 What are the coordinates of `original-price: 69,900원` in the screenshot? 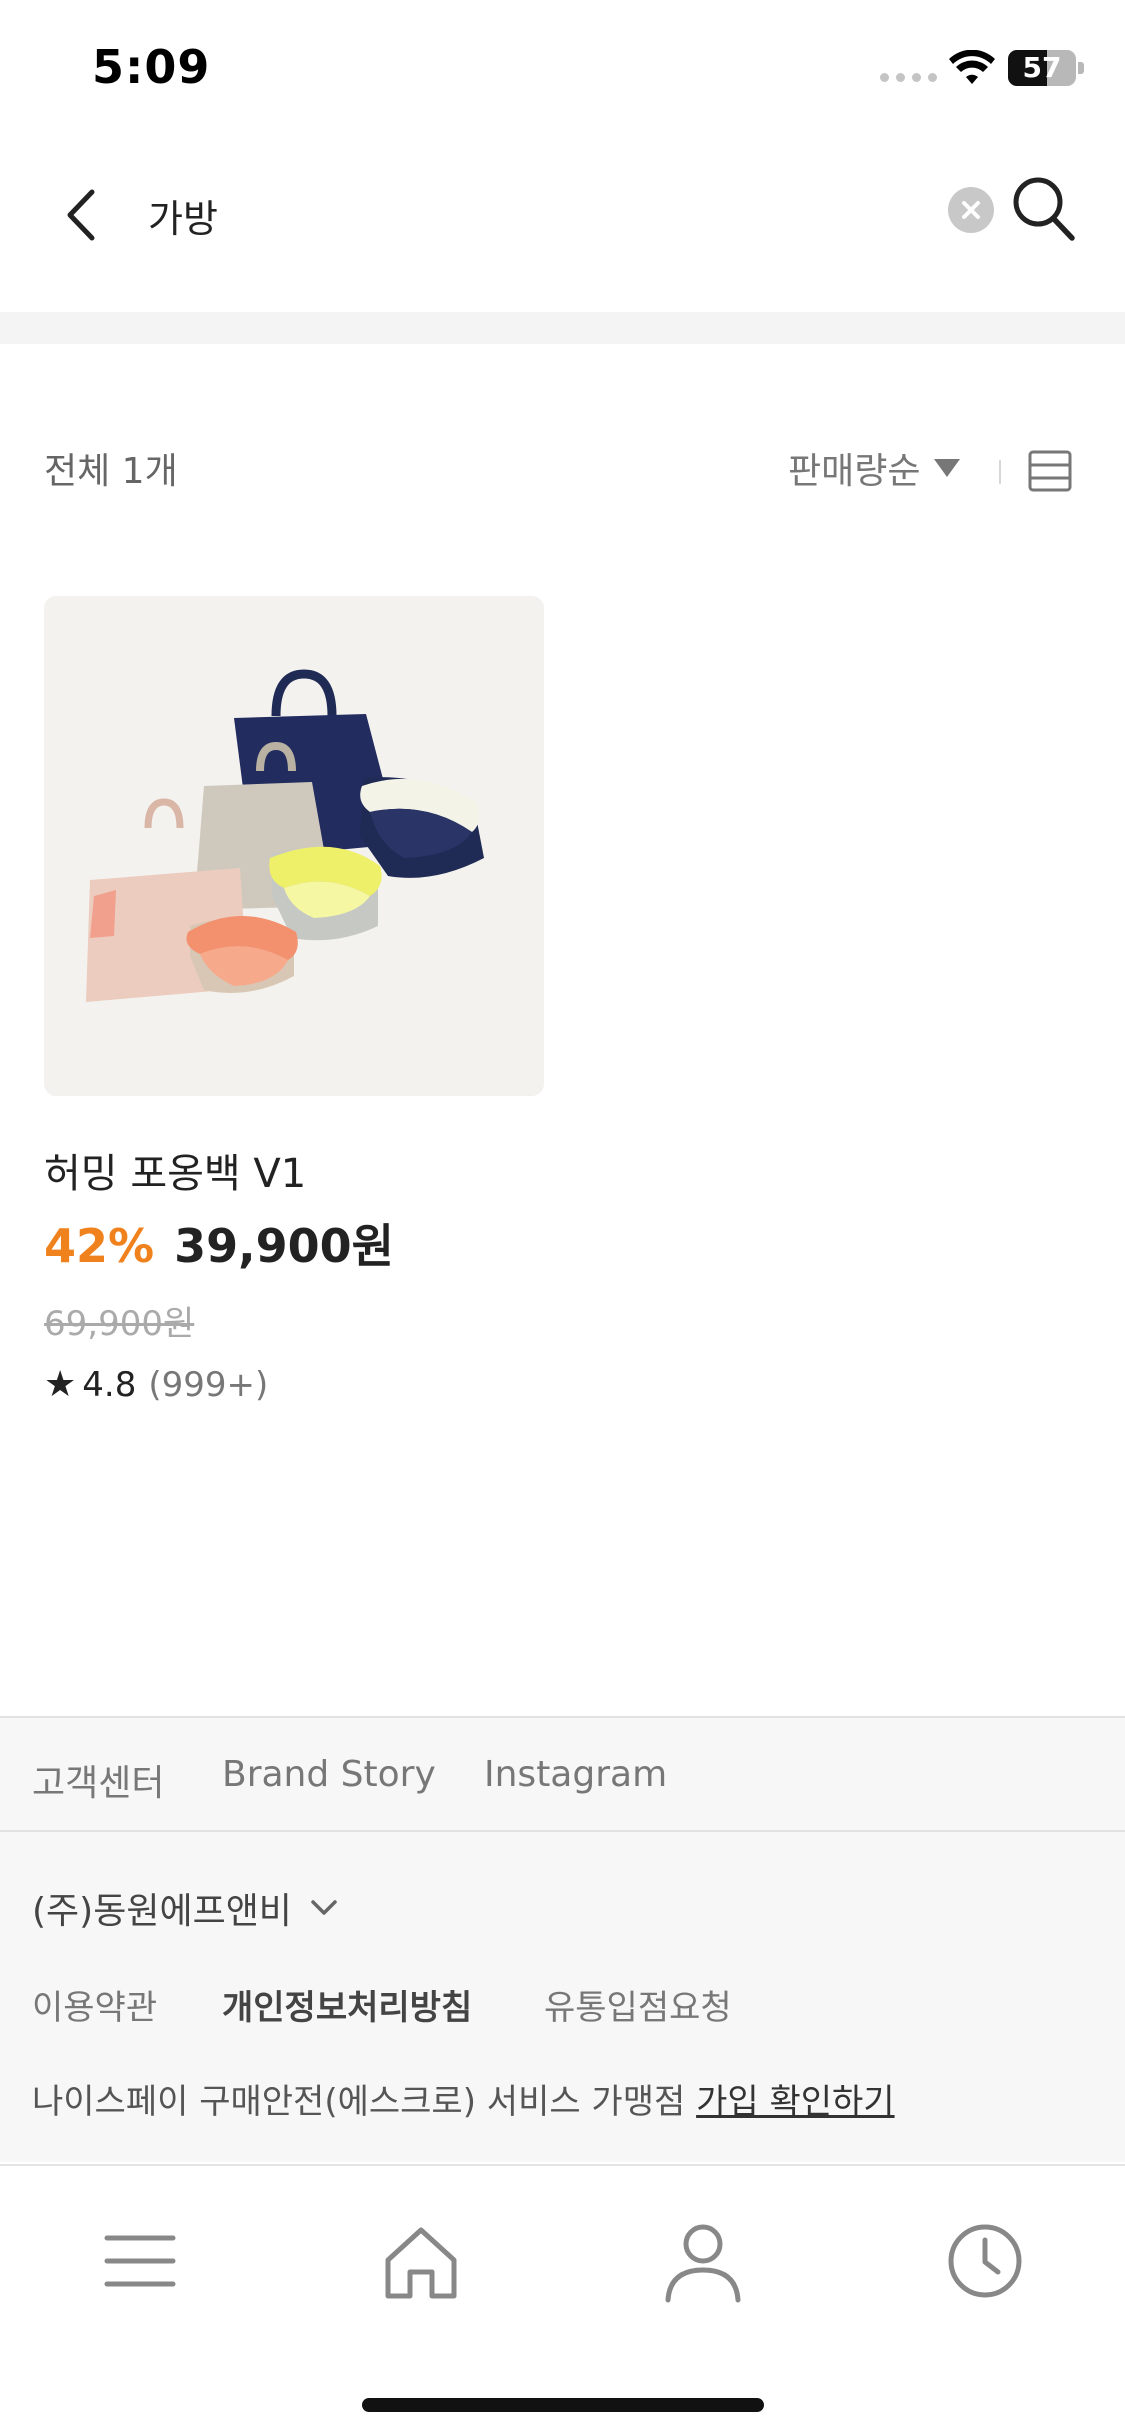 It's located at (119, 1324).